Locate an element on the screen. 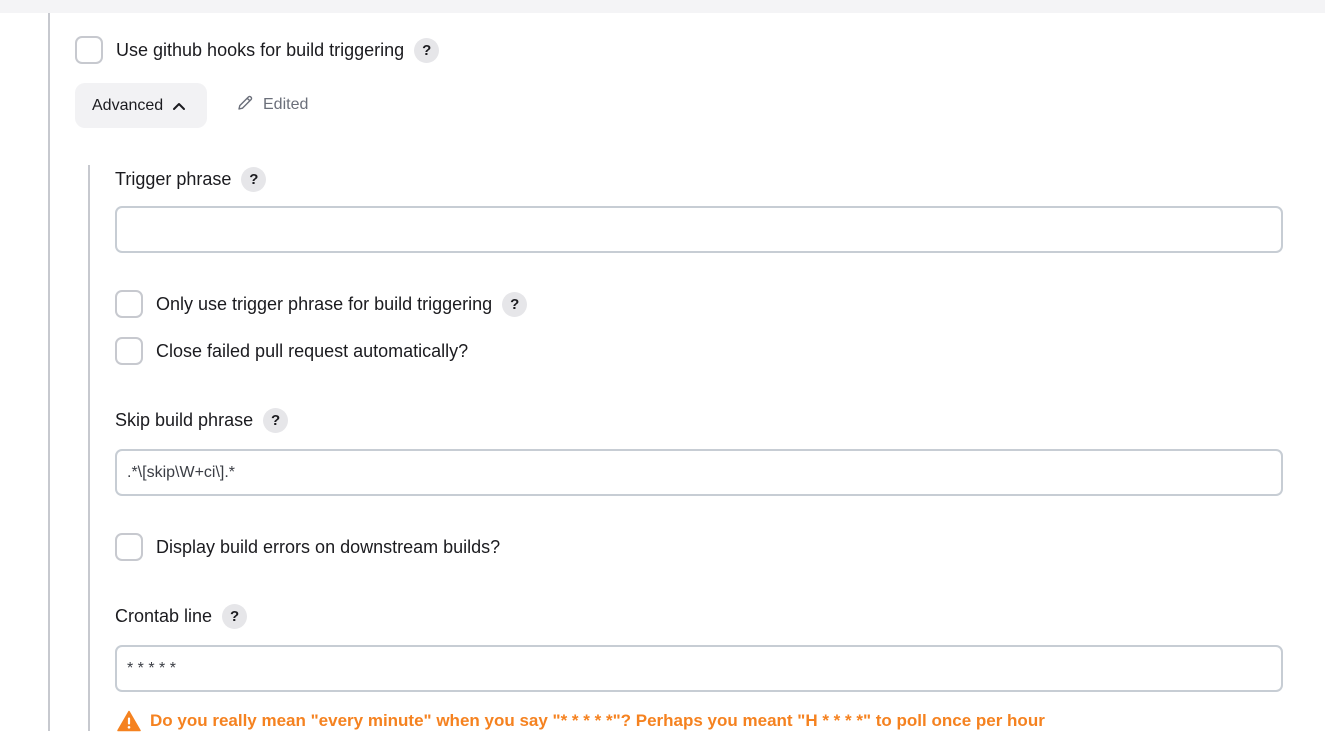 The height and width of the screenshot is (734, 1325). section-rule is located at coordinates (49, 372).